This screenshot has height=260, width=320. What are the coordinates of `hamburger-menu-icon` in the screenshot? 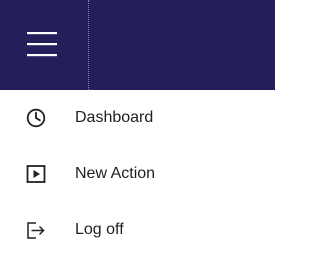 It's located at (42, 44).